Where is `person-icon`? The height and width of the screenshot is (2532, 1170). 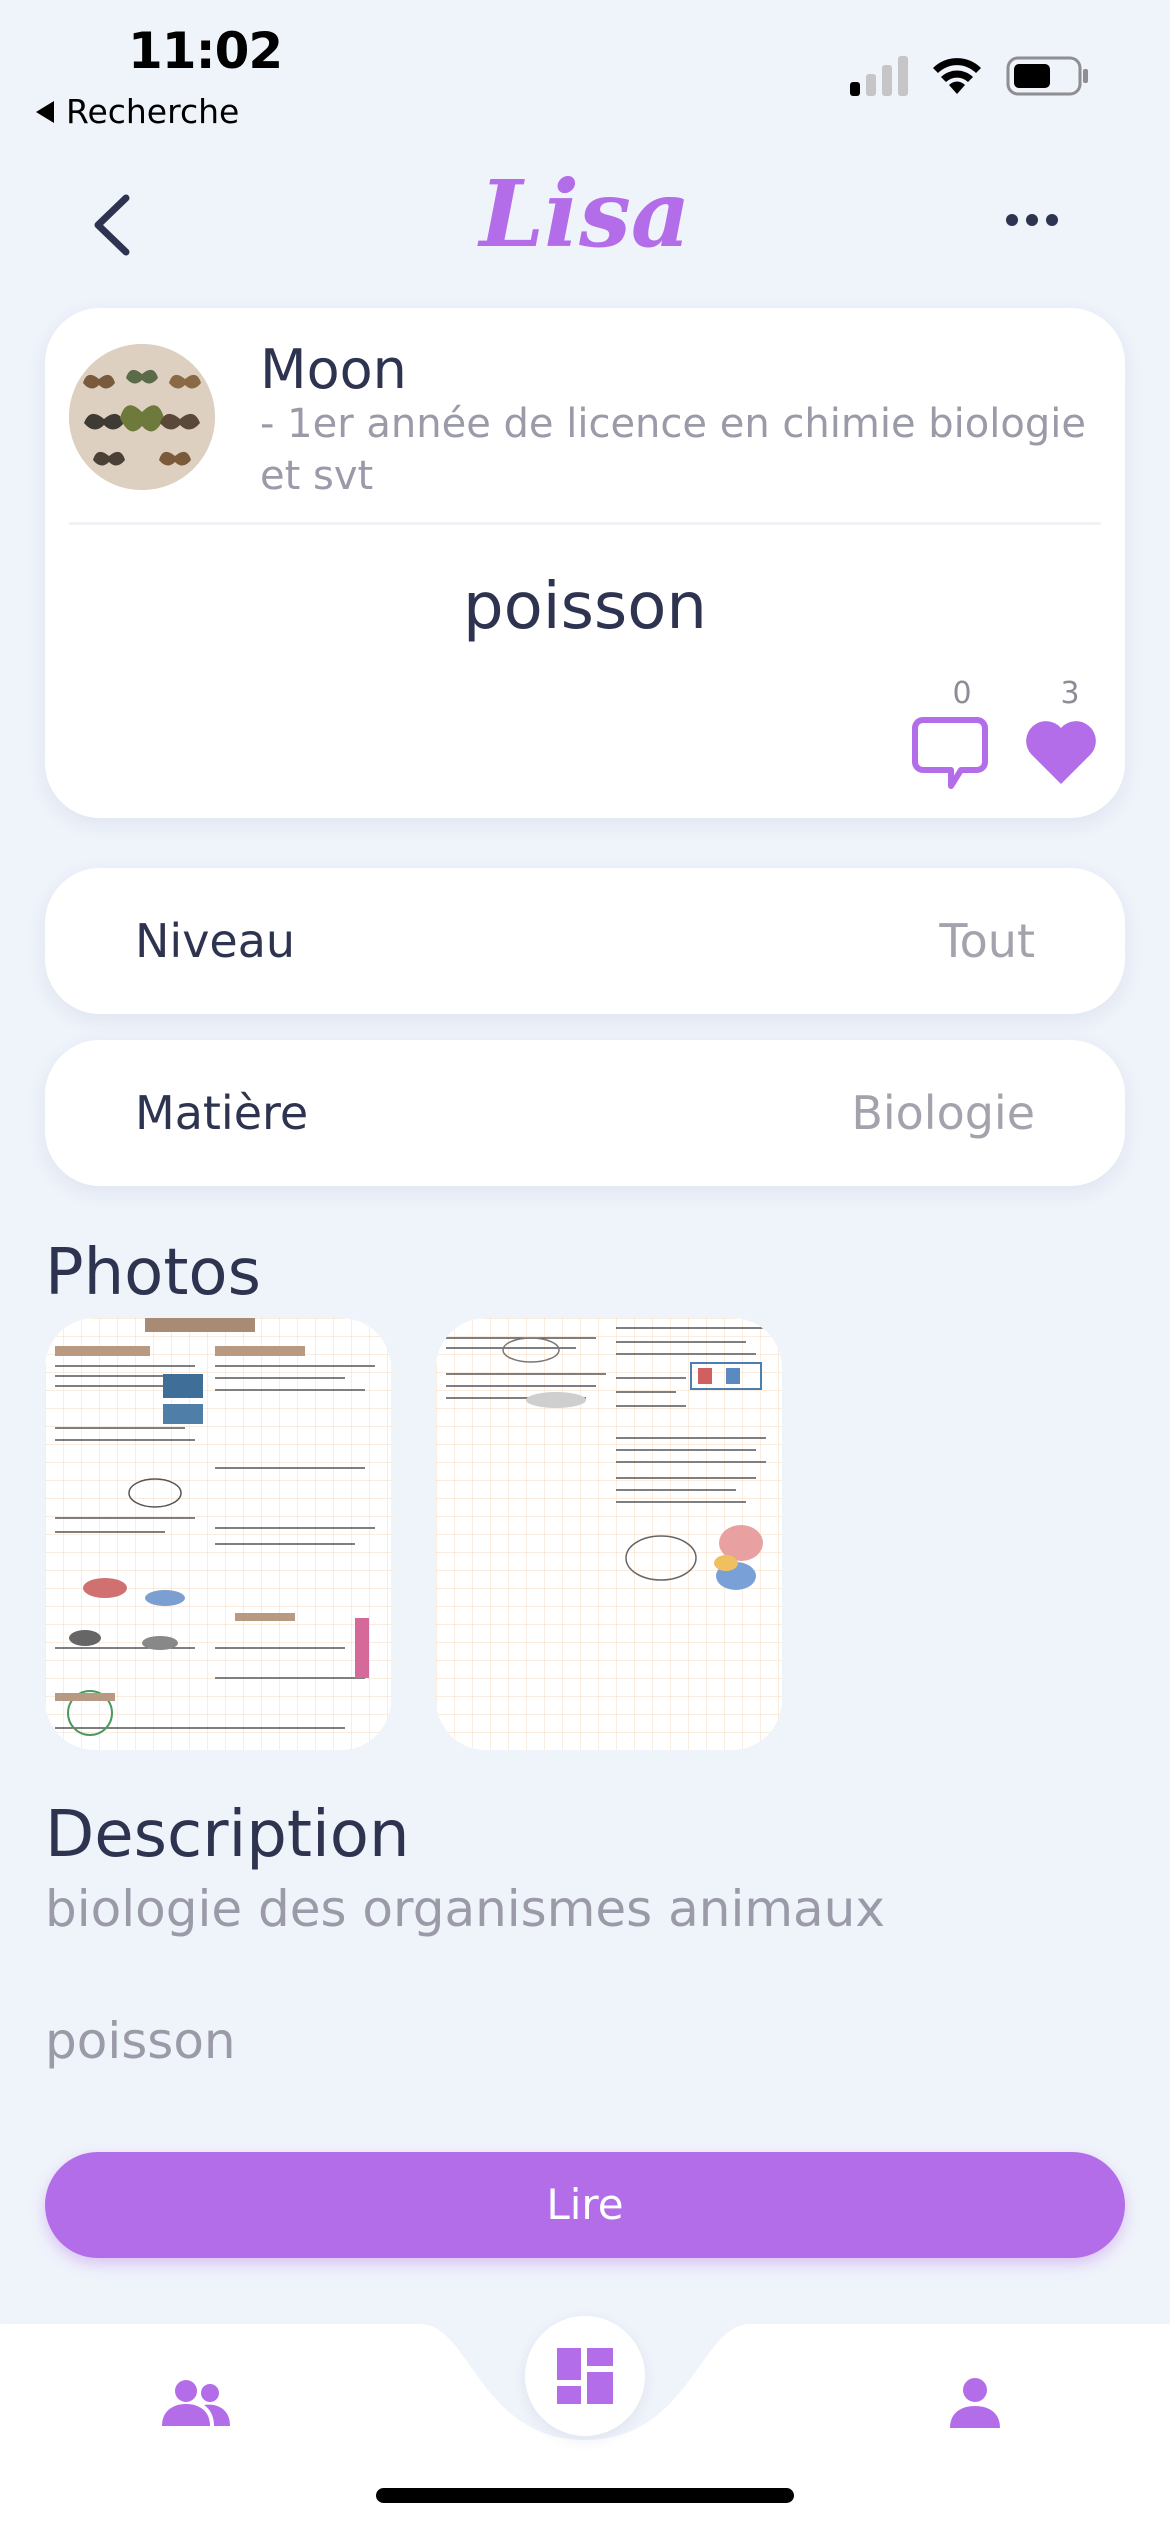
person-icon is located at coordinates (975, 2403).